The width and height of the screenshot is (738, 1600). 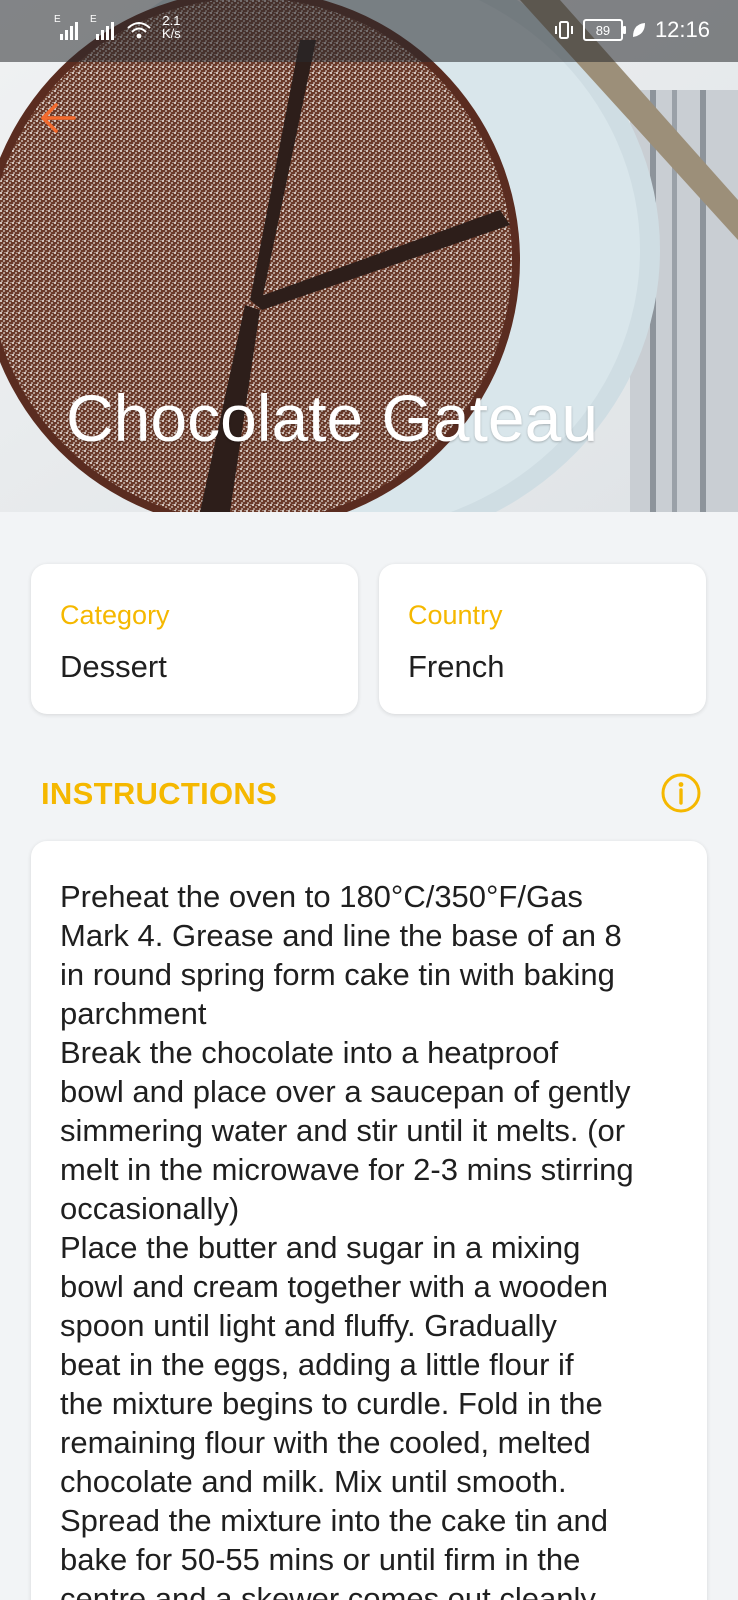 I want to click on info-circle-icon, so click(x=681, y=793).